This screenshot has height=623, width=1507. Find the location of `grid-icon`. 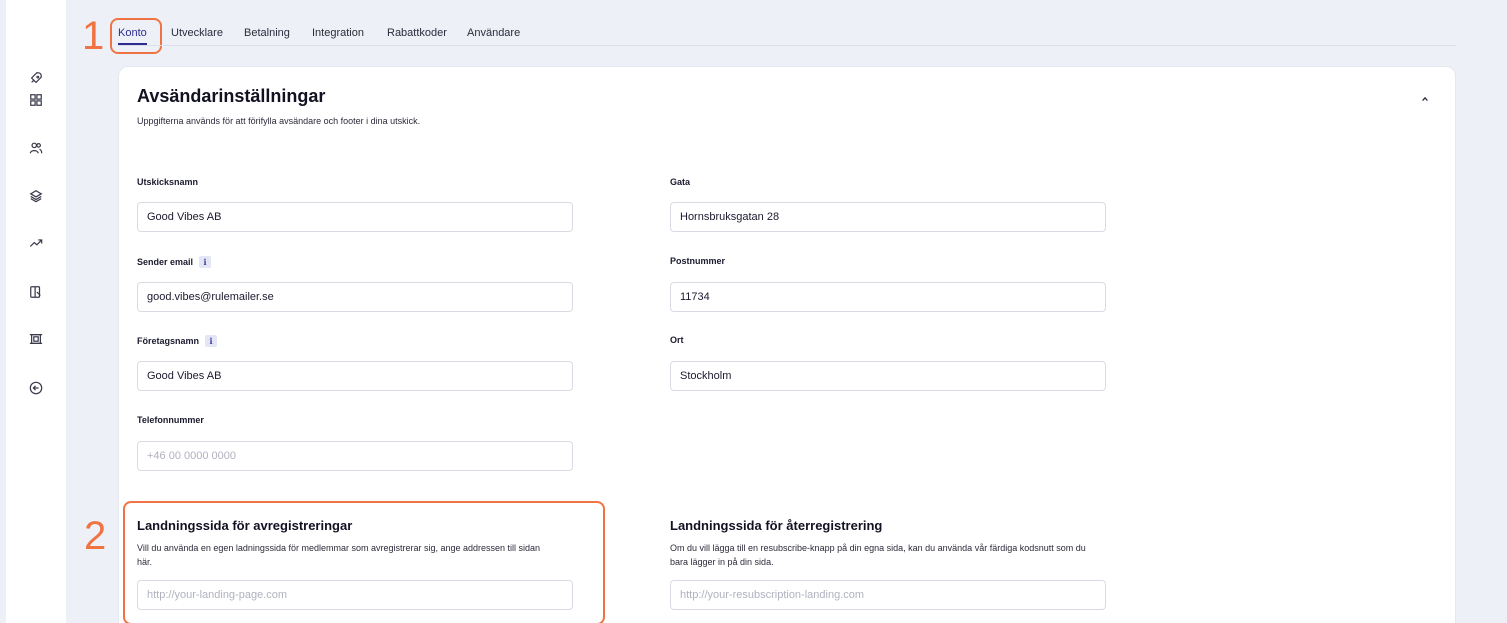

grid-icon is located at coordinates (36, 100).